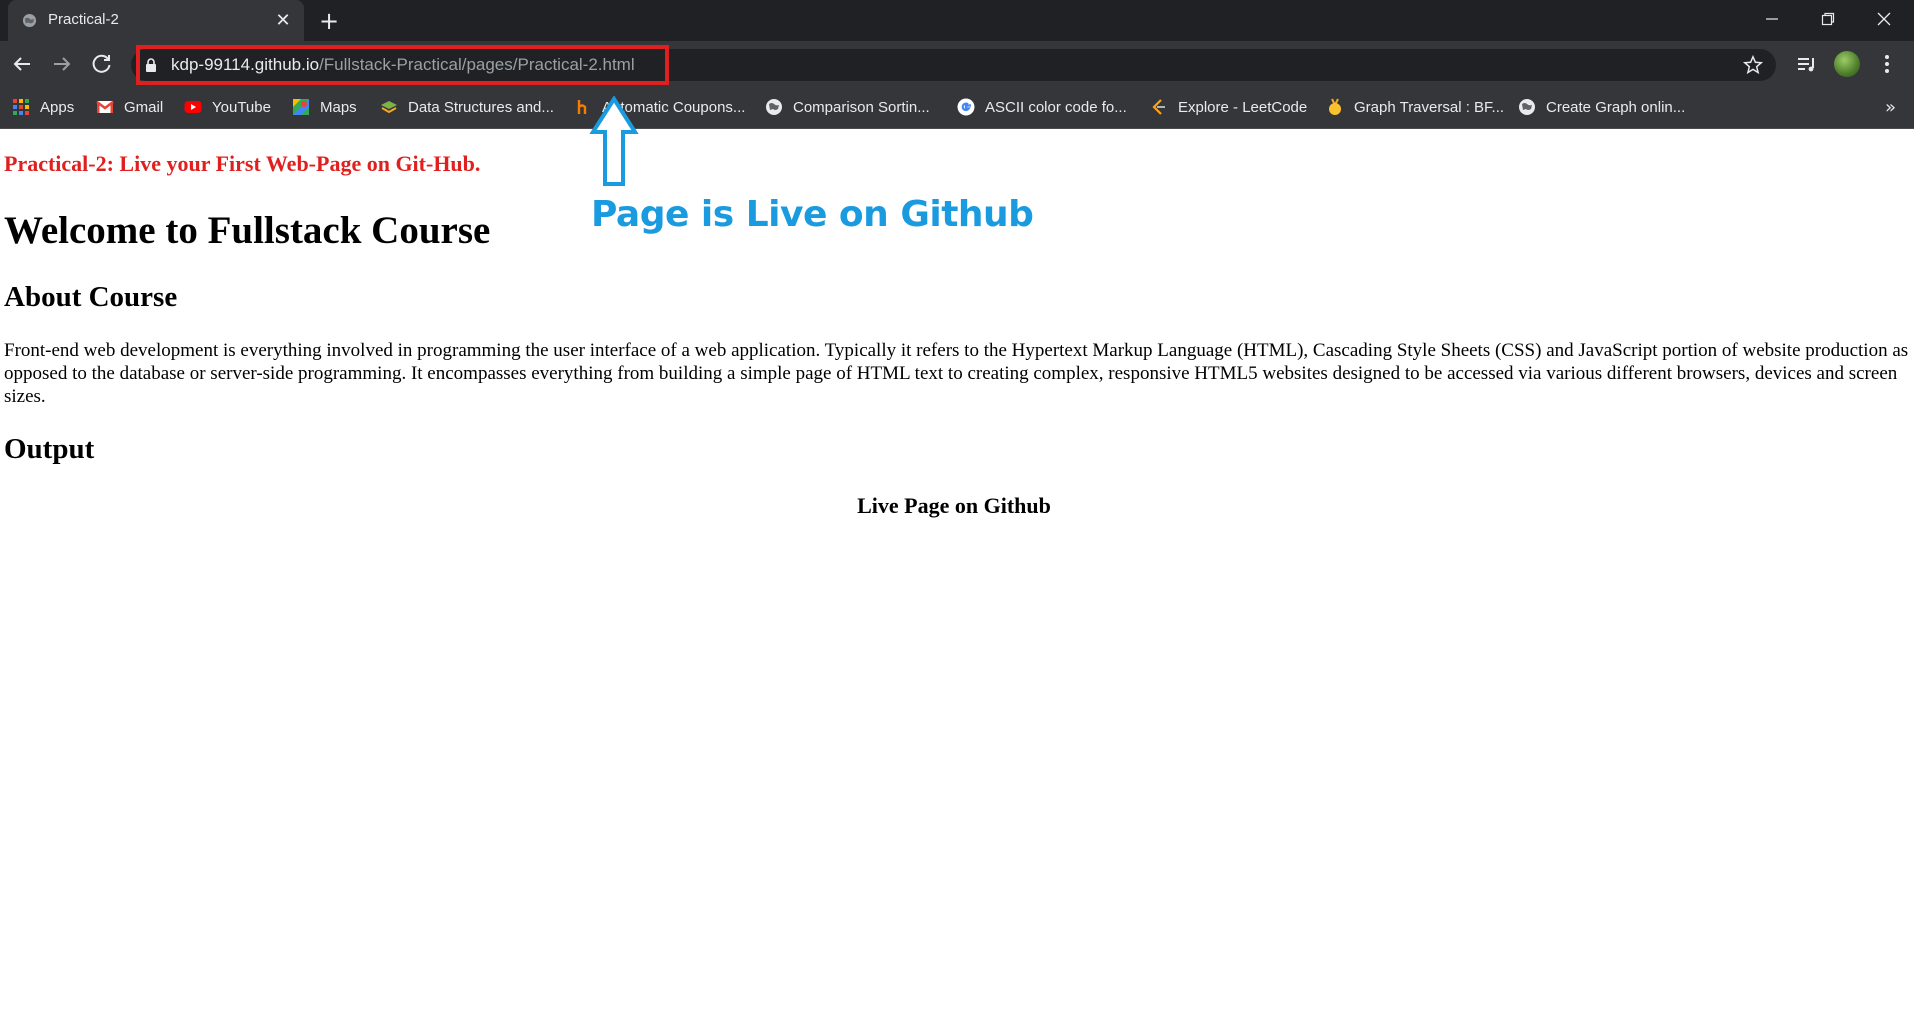  What do you see at coordinates (301, 106) in the screenshot?
I see `maps-icon` at bounding box center [301, 106].